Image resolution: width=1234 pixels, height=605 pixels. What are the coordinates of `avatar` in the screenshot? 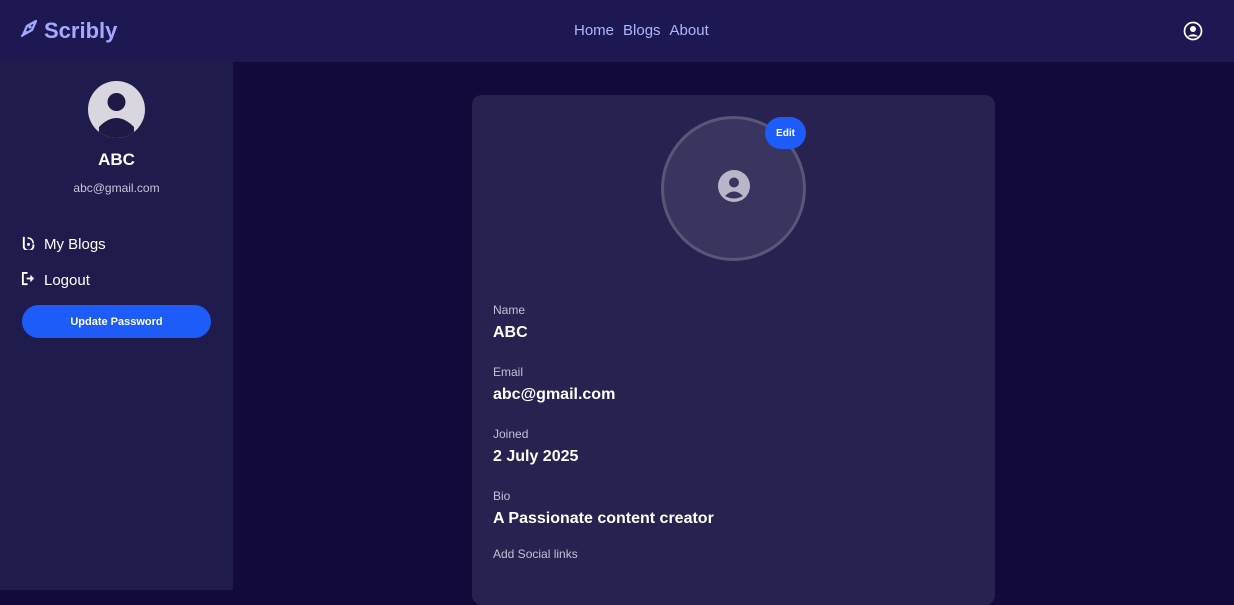 It's located at (116, 109).